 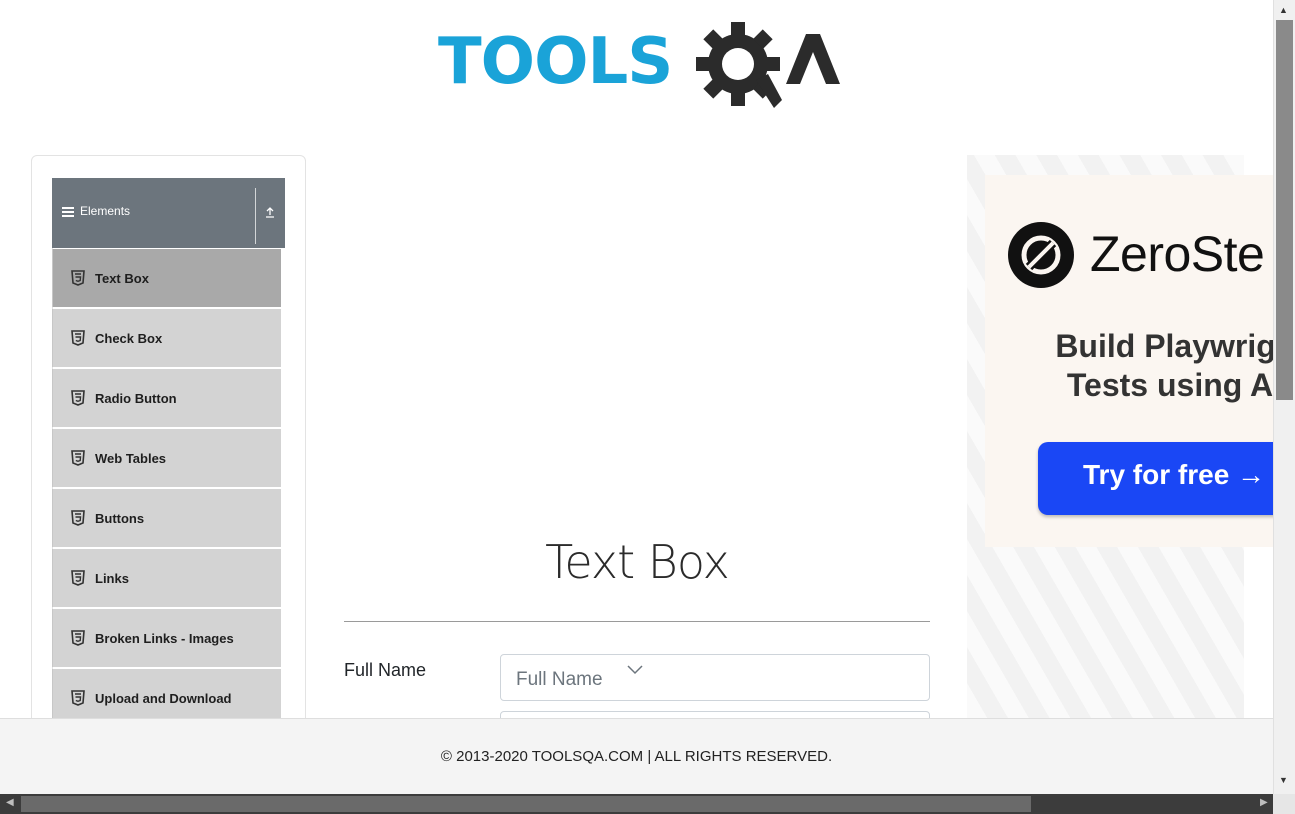 What do you see at coordinates (635, 670) in the screenshot?
I see `chevron-down-icon` at bounding box center [635, 670].